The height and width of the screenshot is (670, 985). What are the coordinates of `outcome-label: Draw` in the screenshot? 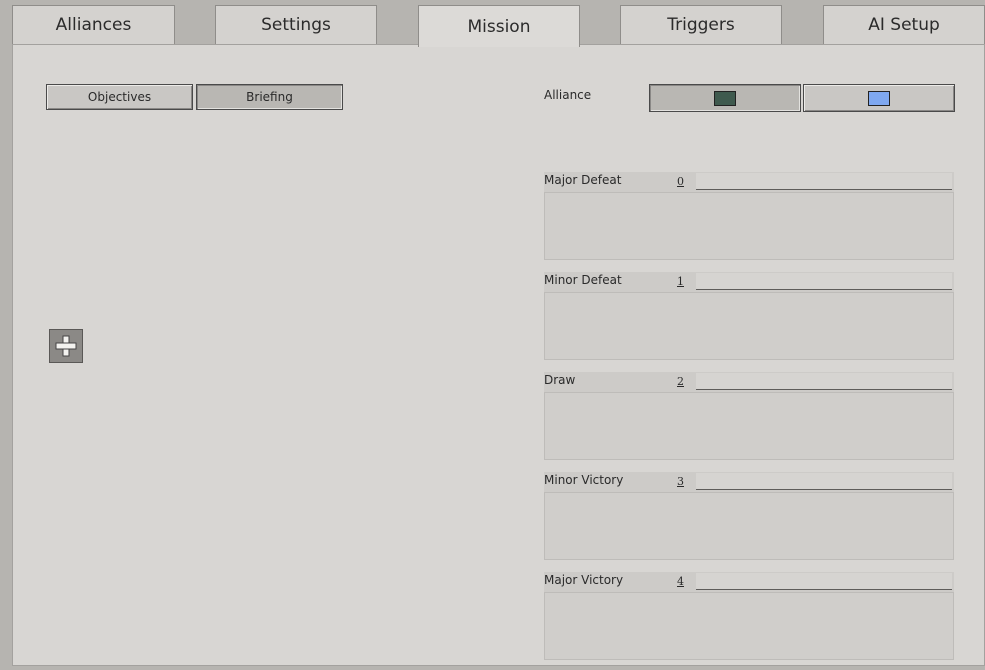 It's located at (560, 380).